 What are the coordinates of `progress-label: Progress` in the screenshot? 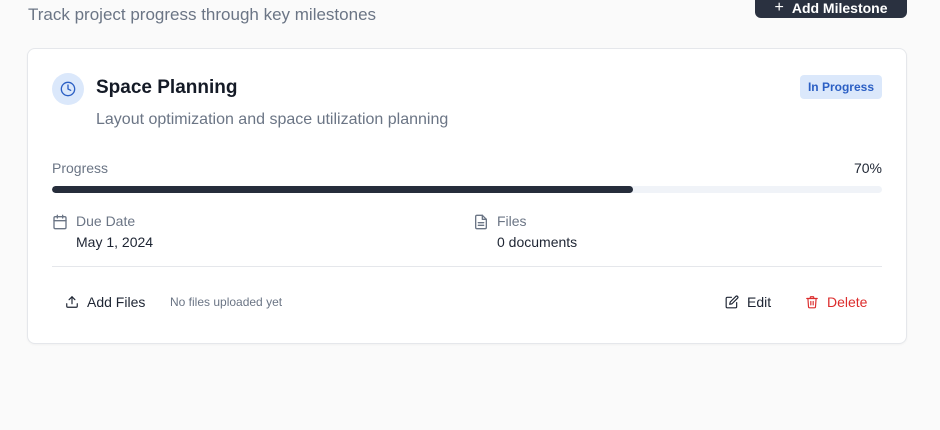 It's located at (80, 168).